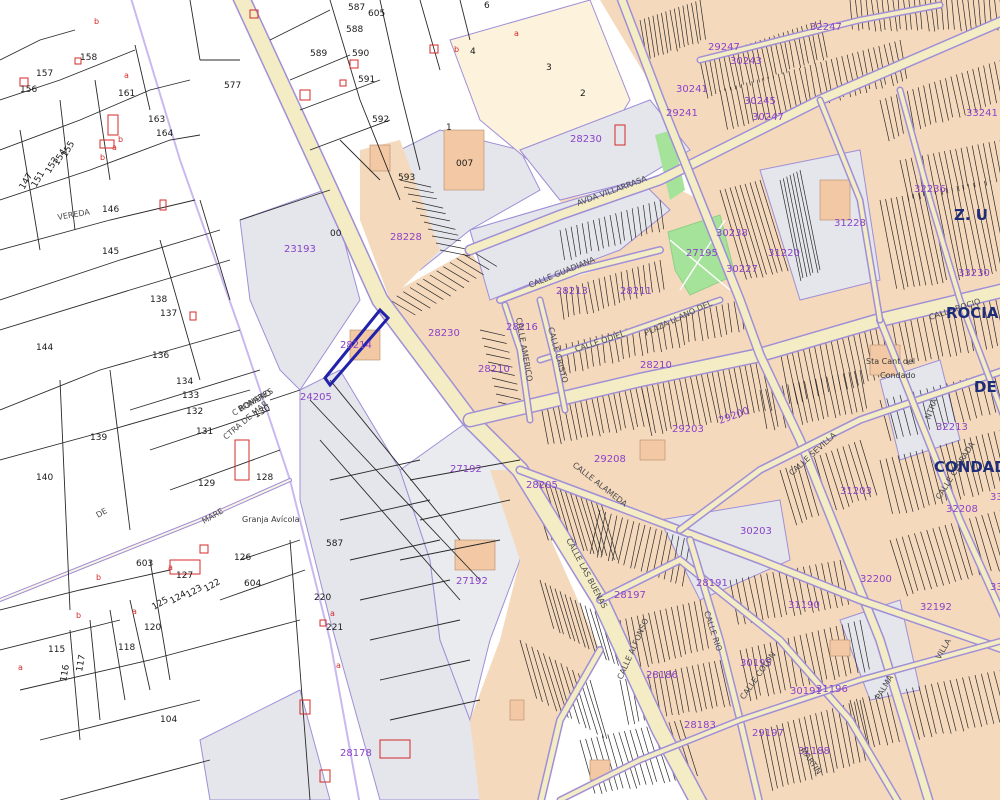  What do you see at coordinates (972, 313) in the screenshot?
I see `area-name-label: ROCIA` at bounding box center [972, 313].